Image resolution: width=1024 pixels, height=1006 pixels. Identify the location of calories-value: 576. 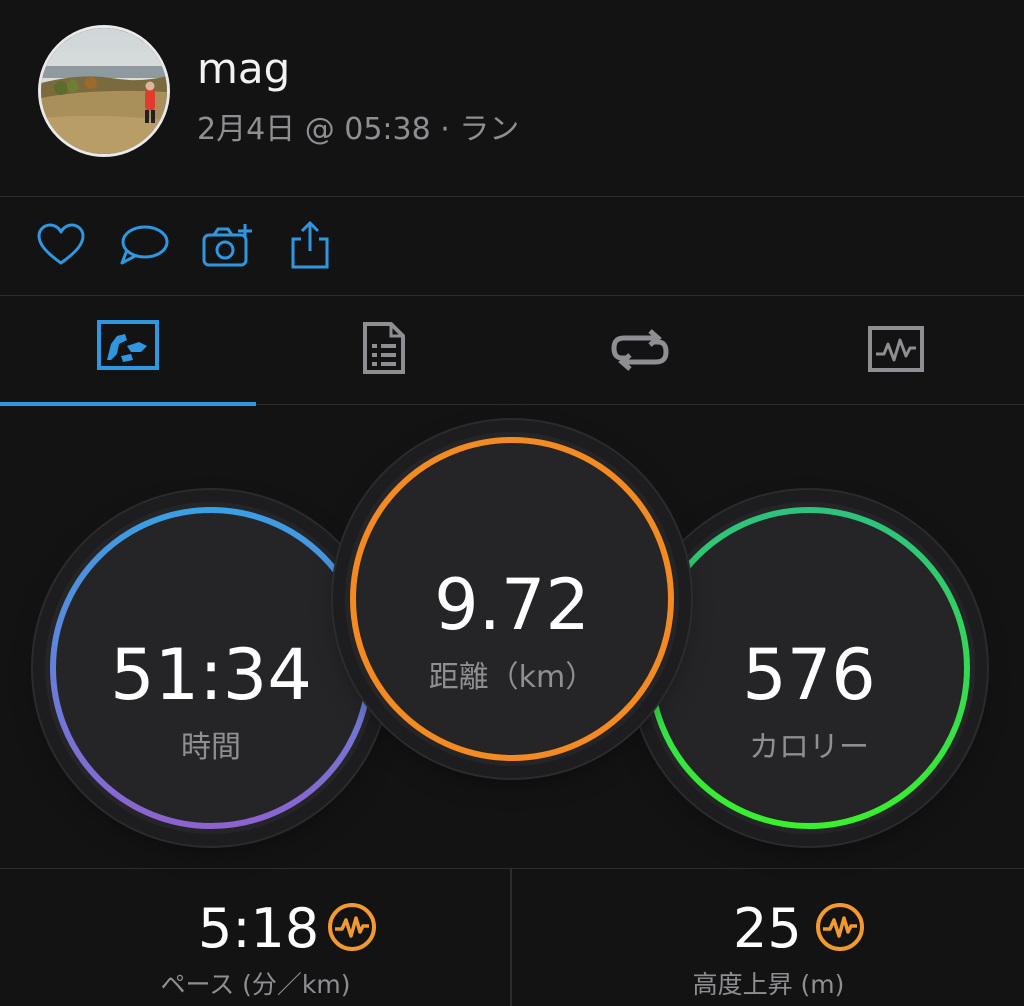
(809, 675).